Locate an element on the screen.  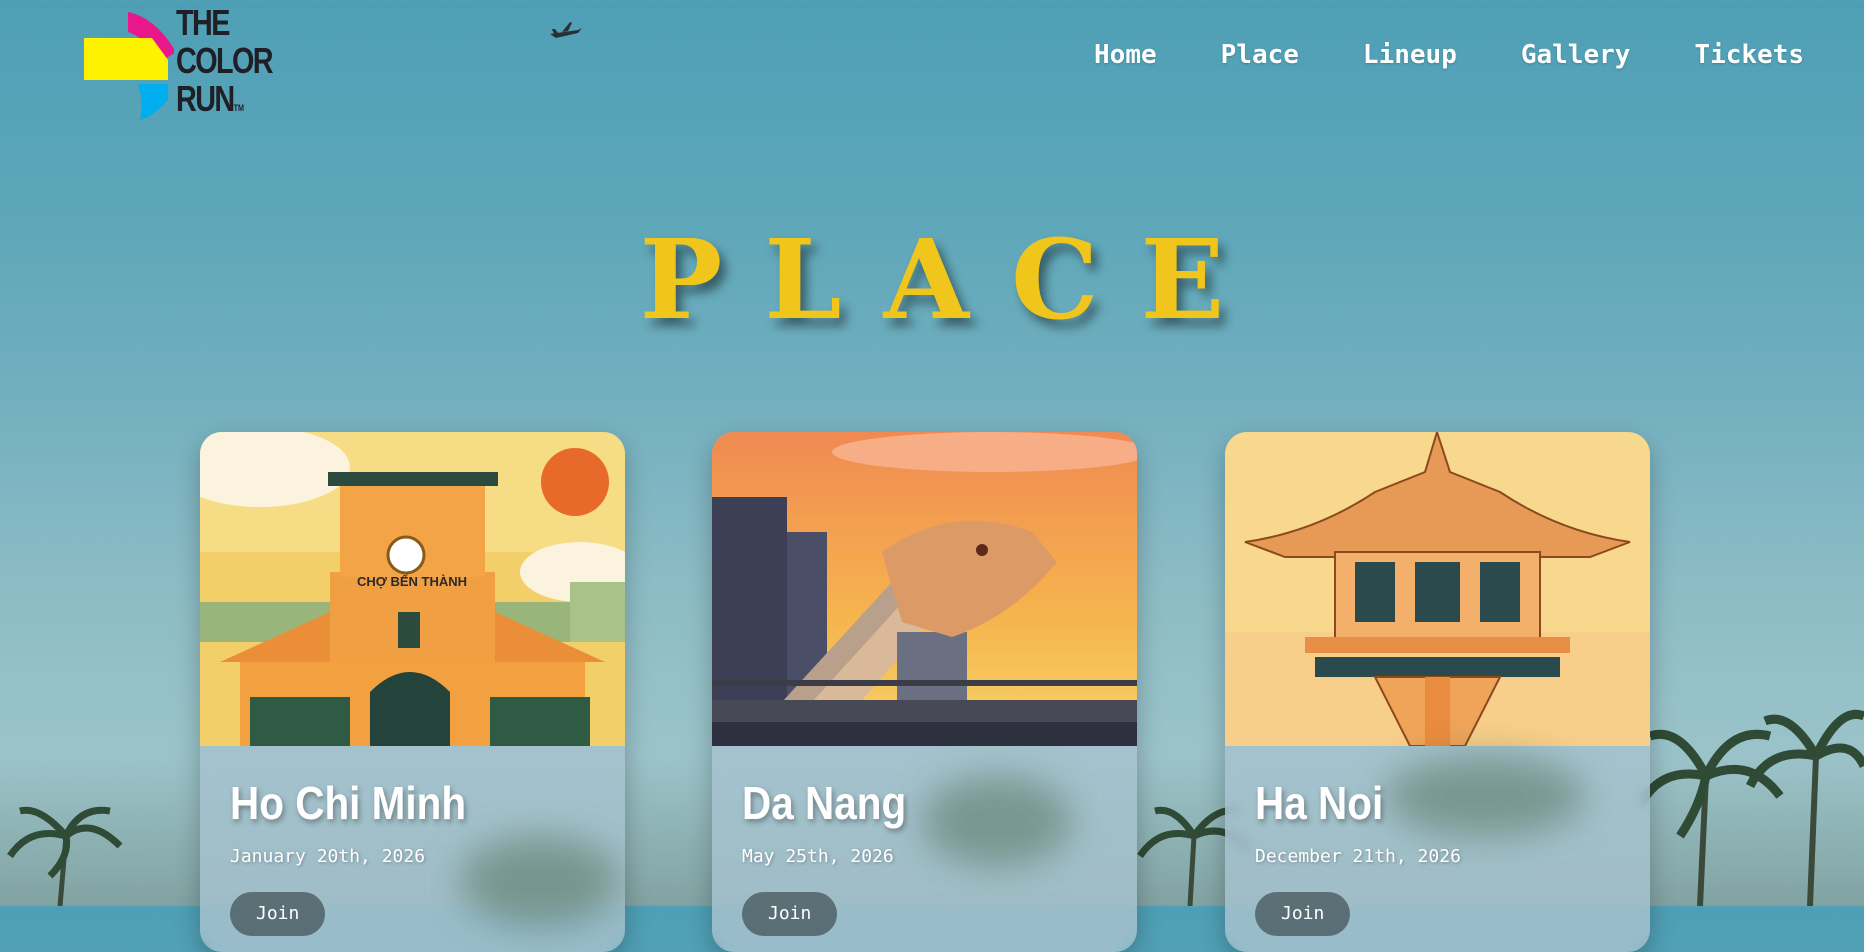
ben-thanh-market-image: CHỢ BẾN THÀNH is located at coordinates (412, 589).